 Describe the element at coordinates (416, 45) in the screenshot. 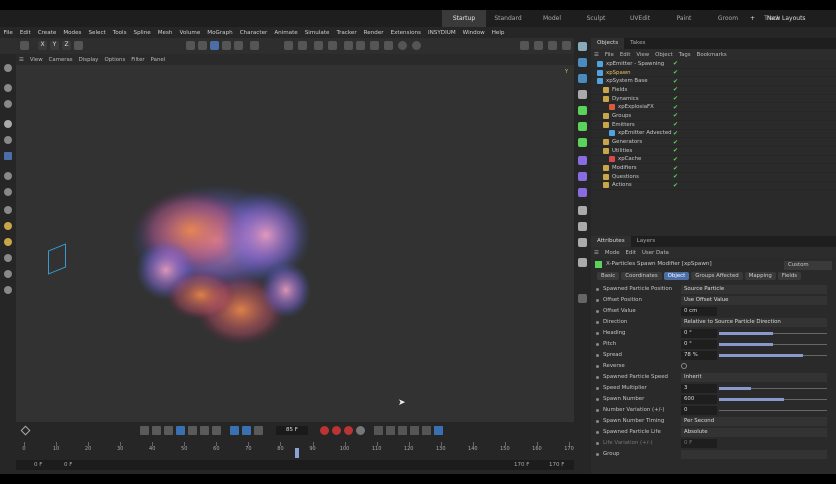

I see `light-icon` at that location.